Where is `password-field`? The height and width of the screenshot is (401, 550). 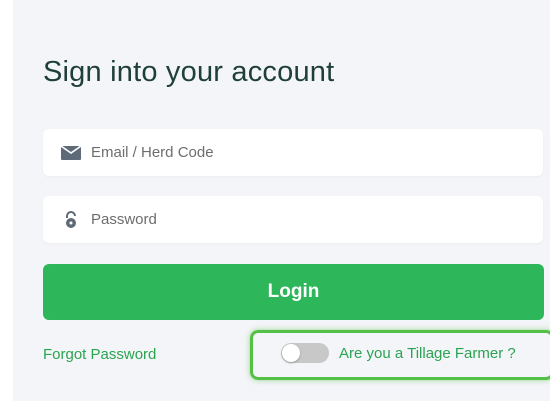 password-field is located at coordinates (293, 219).